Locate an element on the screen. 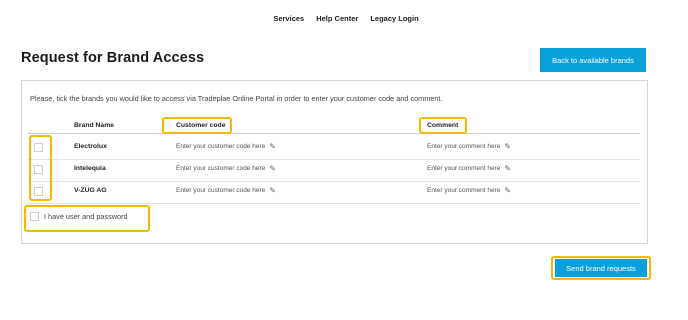 The image size is (688, 320). highlight-user-password is located at coordinates (87, 218).